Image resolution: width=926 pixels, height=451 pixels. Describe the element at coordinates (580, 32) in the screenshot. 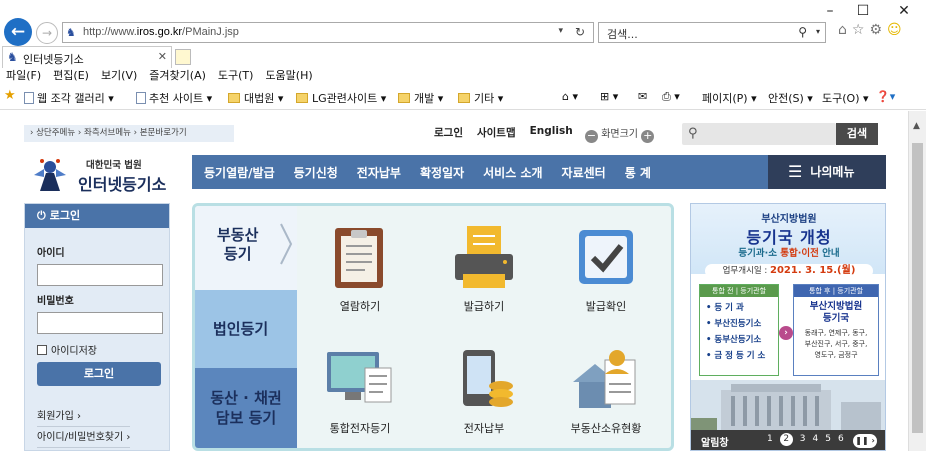

I see `refresh-icon: ↻` at that location.